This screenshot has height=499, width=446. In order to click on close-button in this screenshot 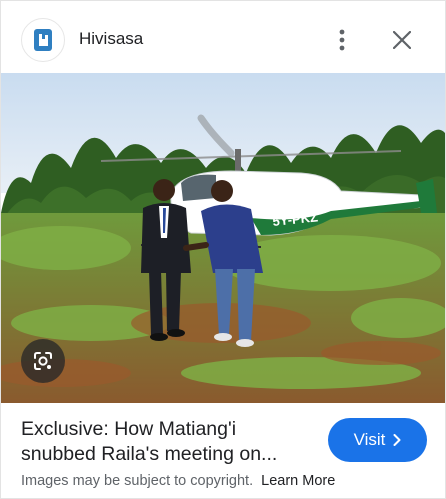, I will do `click(402, 40)`.